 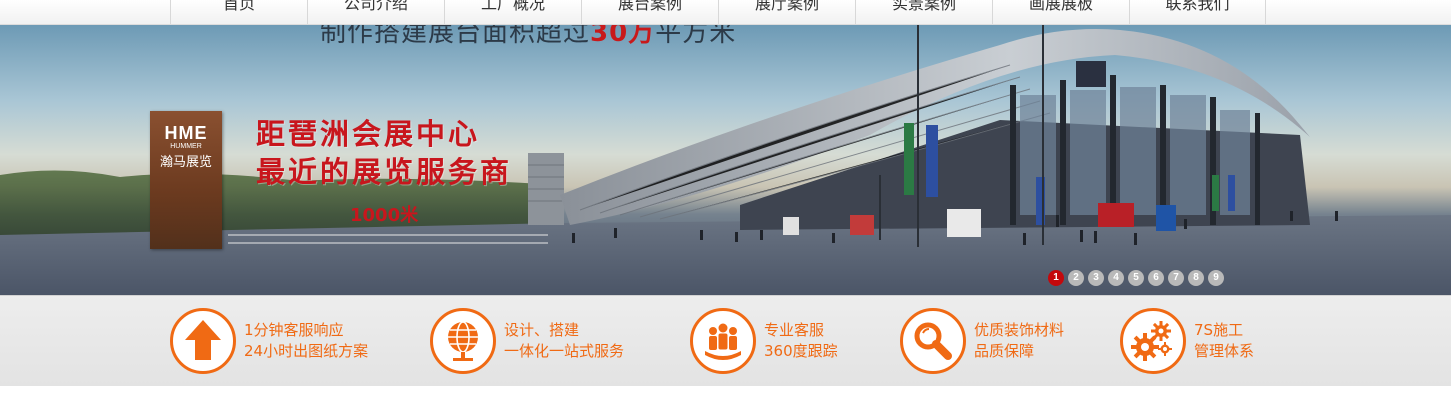 I want to click on feature-text-line2: 管理体系, so click(x=1224, y=351).